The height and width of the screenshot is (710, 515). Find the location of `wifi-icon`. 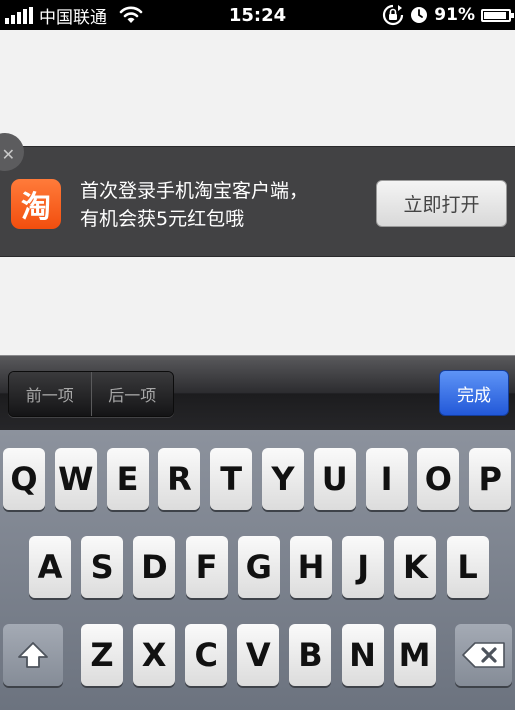

wifi-icon is located at coordinates (131, 14).